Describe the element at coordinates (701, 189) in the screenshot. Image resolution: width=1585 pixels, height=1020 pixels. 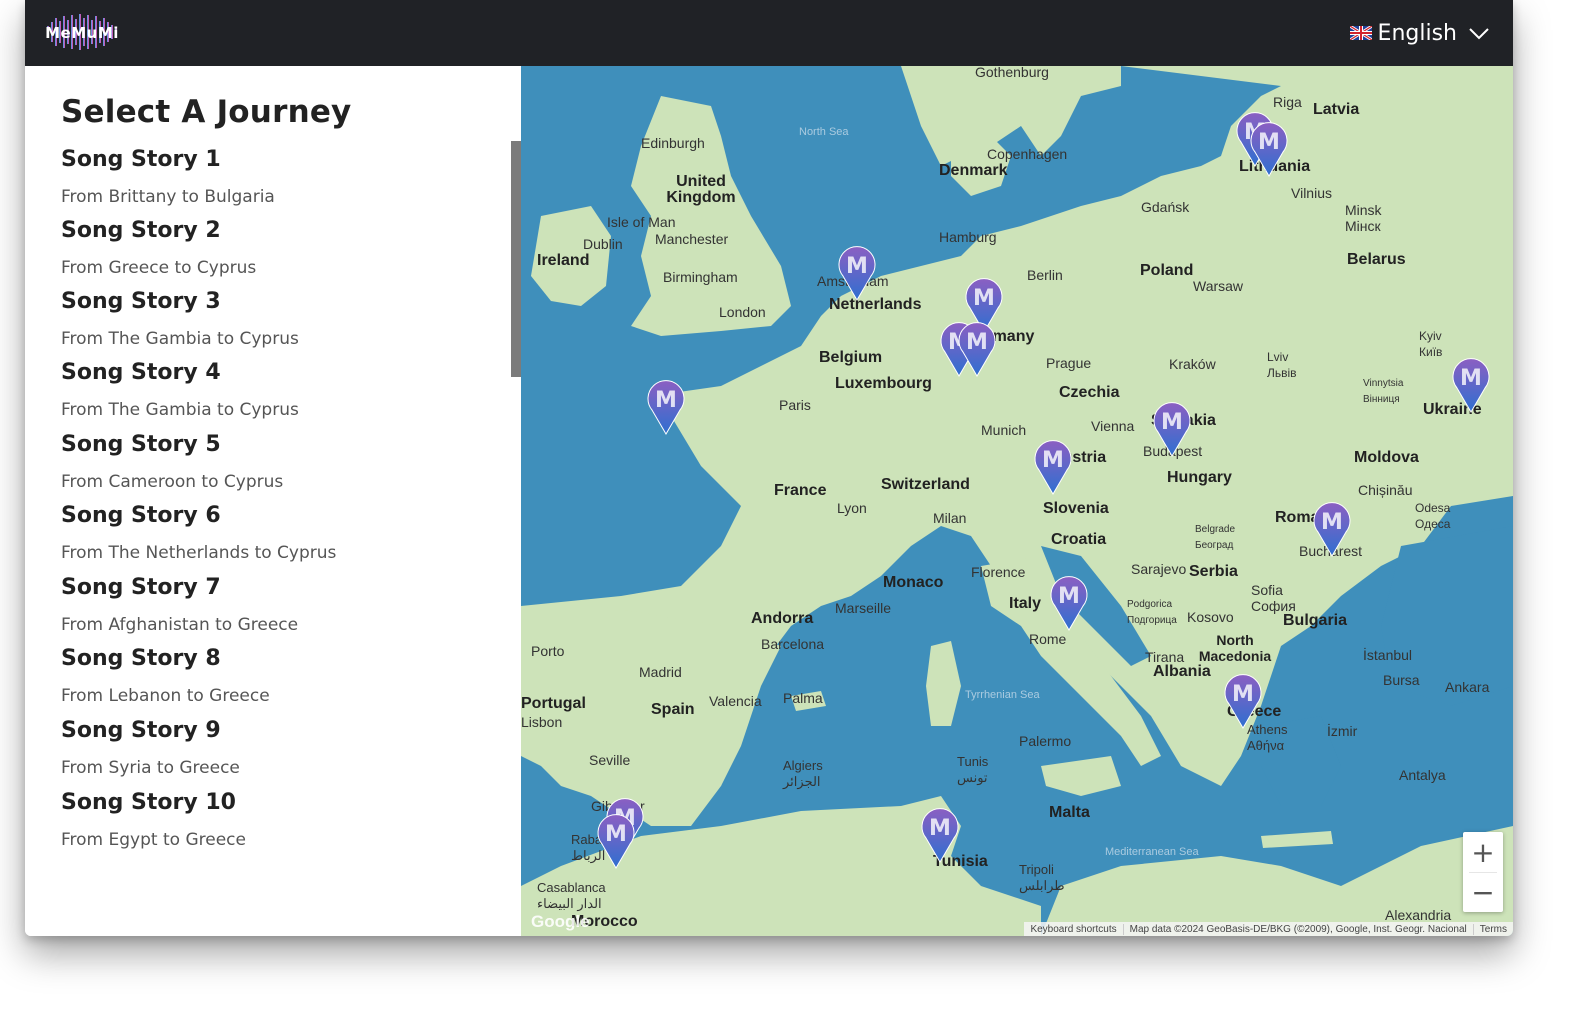
I see `map-label: United Kingdom` at that location.